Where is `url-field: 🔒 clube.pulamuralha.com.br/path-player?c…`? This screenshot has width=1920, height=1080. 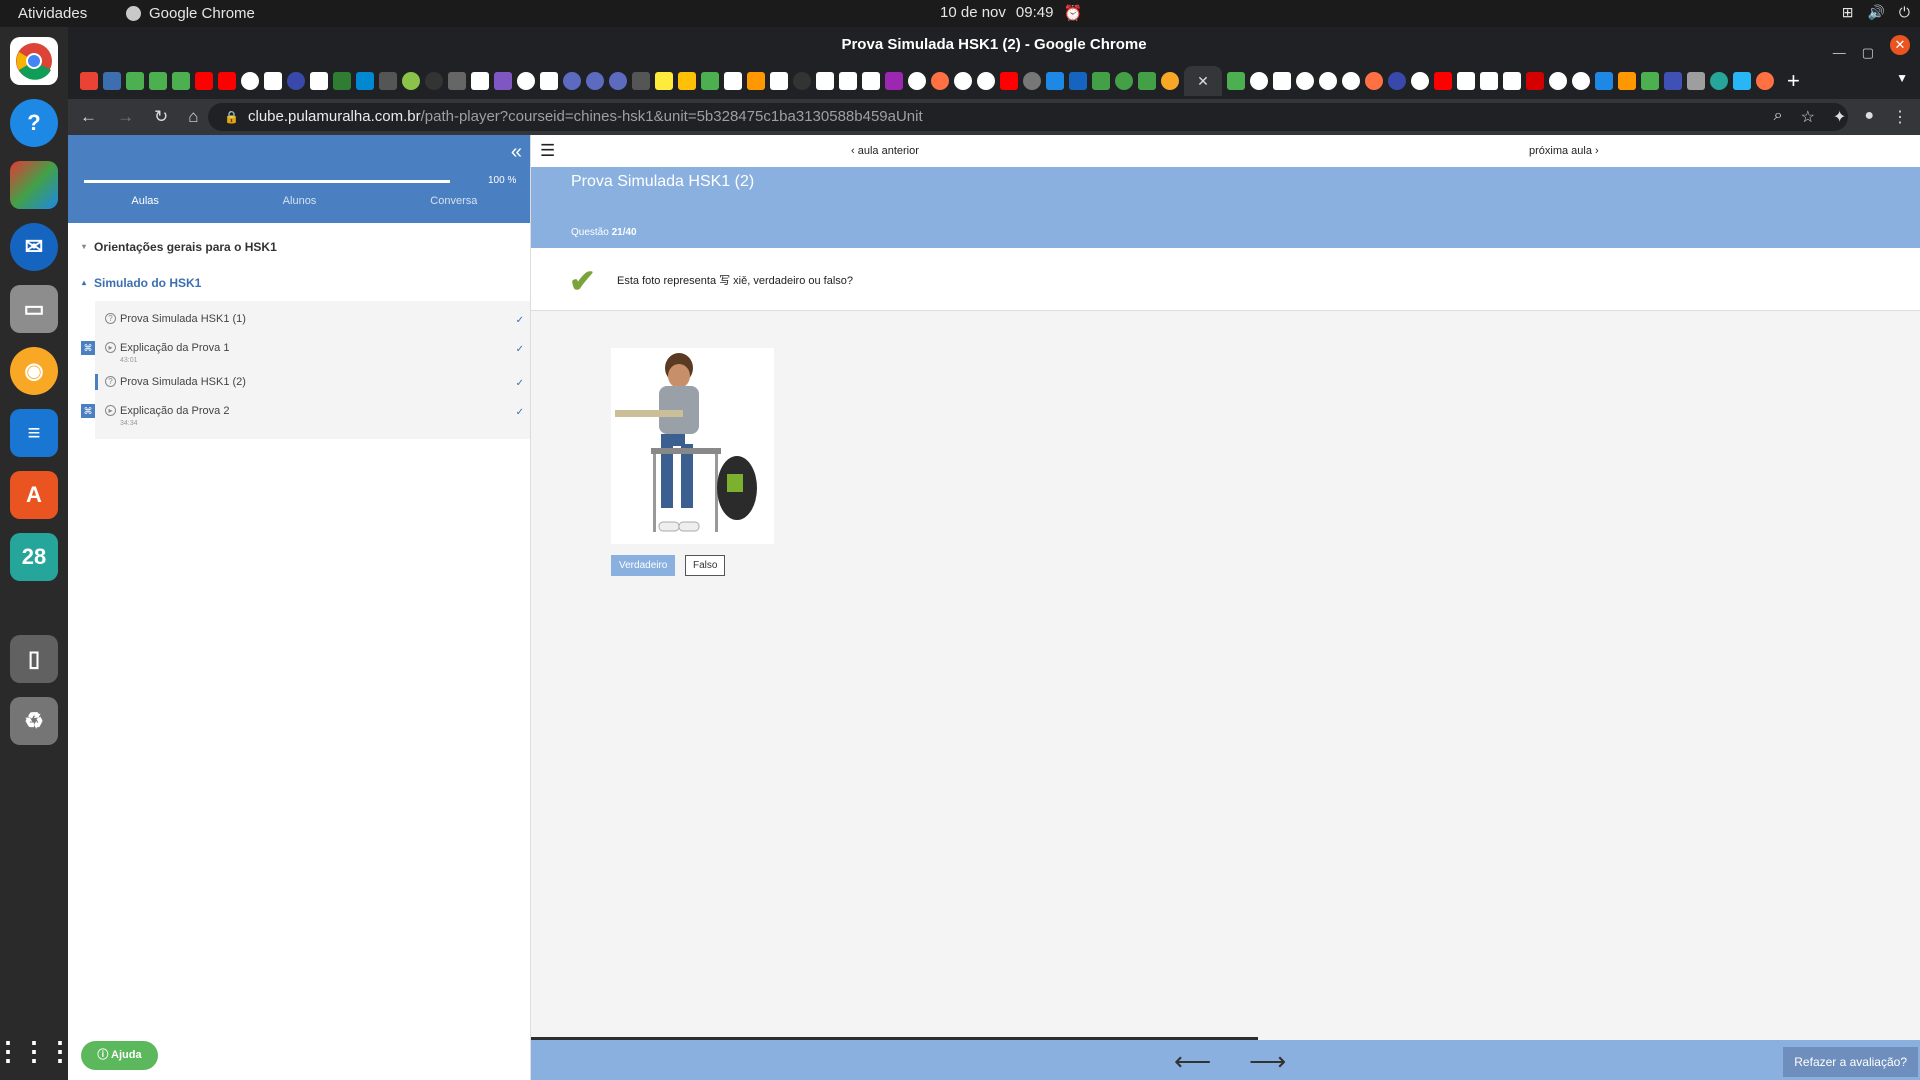
url-field: 🔒 clube.pulamuralha.com.br/path-player?c… is located at coordinates (1028, 117).